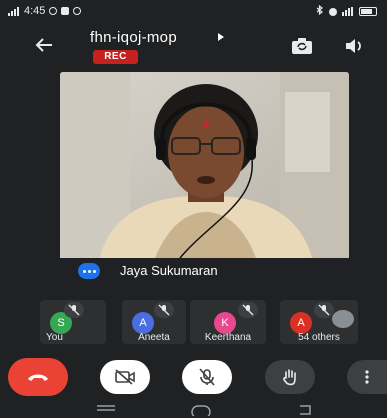 This screenshot has width=387, height=418. Describe the element at coordinates (73, 322) in the screenshot. I see `participant-tile-you: S You` at that location.